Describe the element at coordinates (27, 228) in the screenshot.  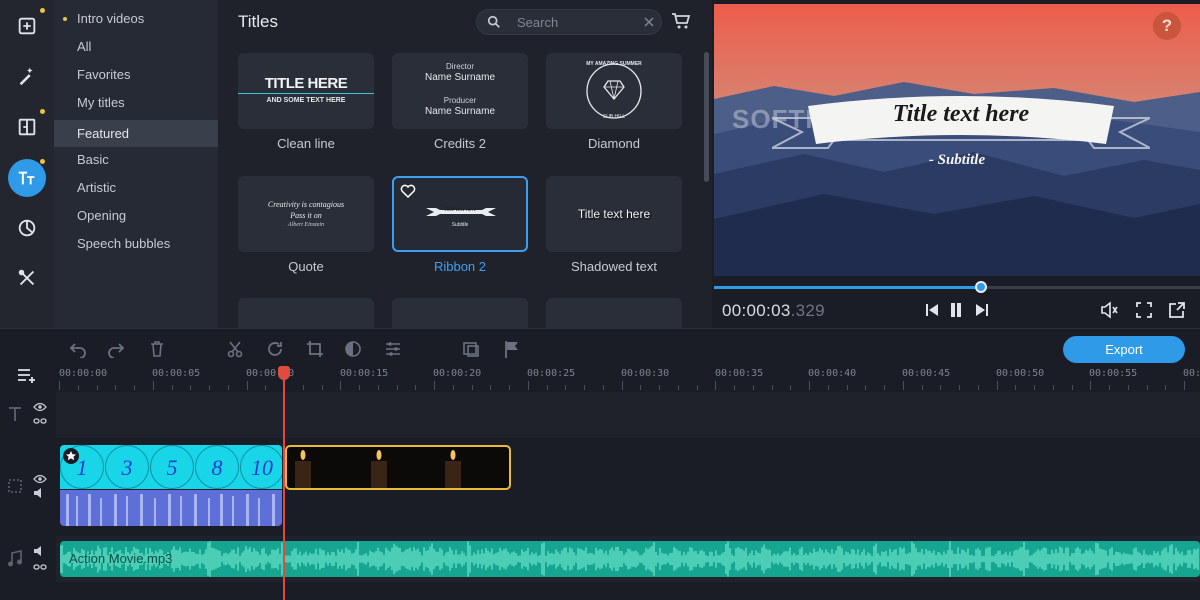
I see `stickers-icon` at that location.